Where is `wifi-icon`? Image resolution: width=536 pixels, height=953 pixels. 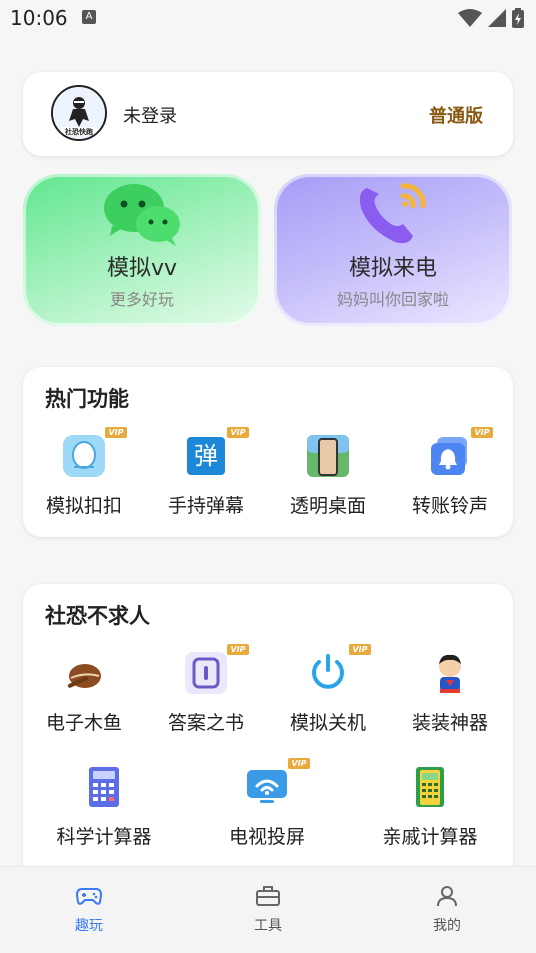
wifi-icon is located at coordinates (470, 18).